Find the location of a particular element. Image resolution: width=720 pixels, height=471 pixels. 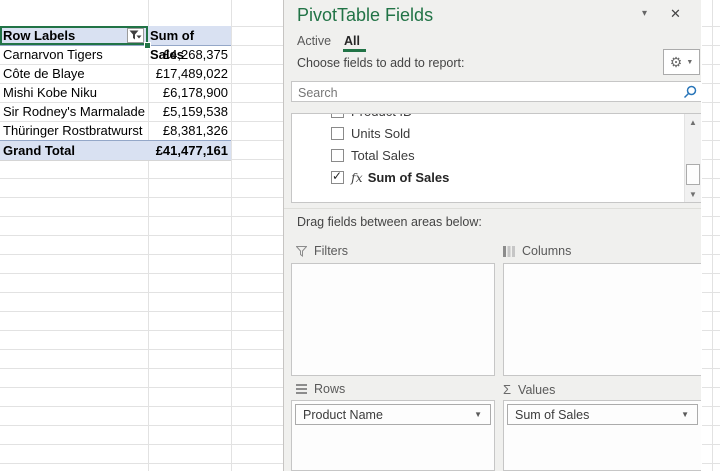

table-row: Carnarvon Tigers £4,268,375 is located at coordinates (115, 54).